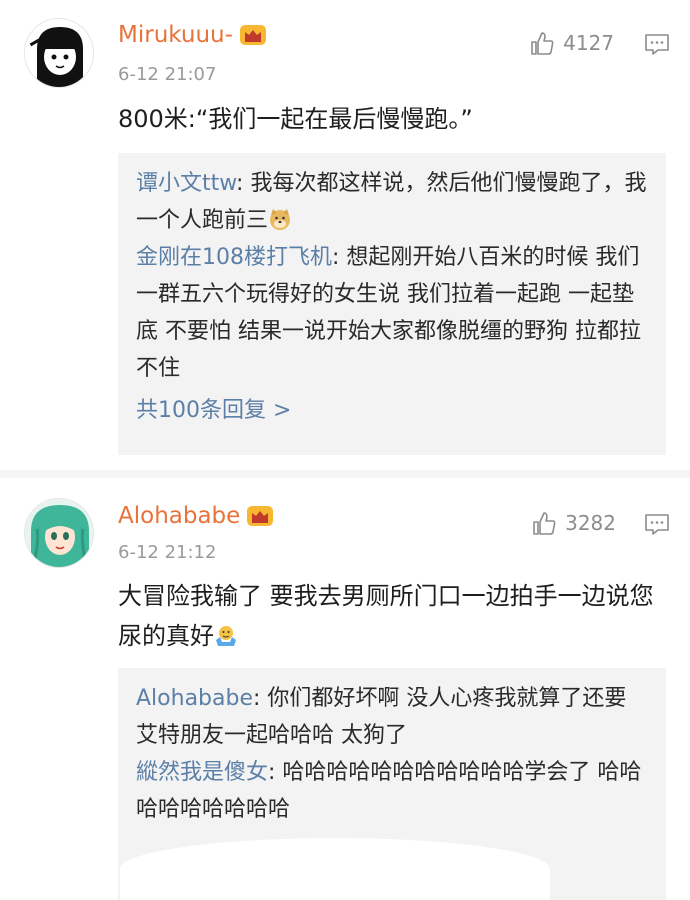 This screenshot has width=690, height=900. Describe the element at coordinates (392, 411) in the screenshot. I see `more-replies-link: 共100条回复 >` at that location.